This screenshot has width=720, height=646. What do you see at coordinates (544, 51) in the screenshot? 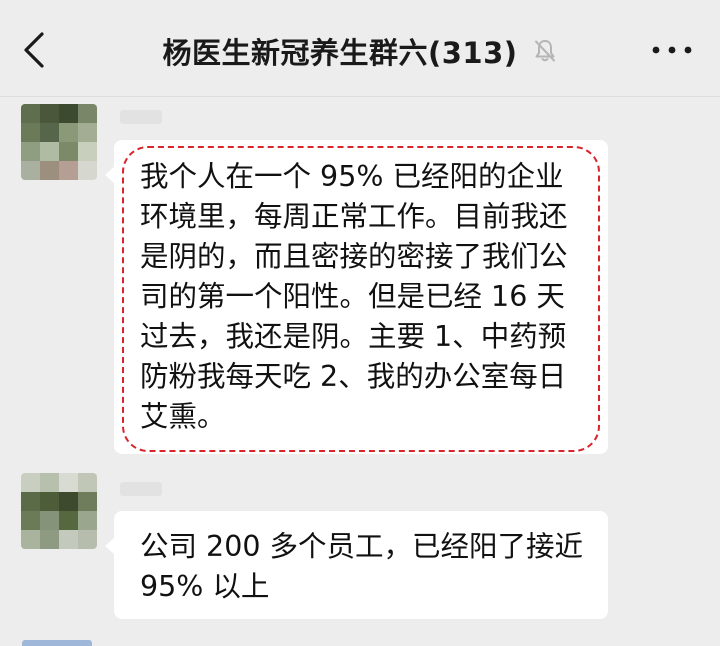
I see `bell-muted-icon` at bounding box center [544, 51].